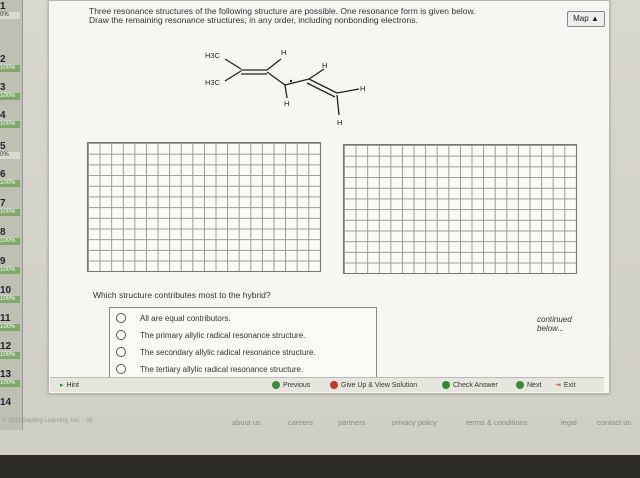  I want to click on check-icon, so click(446, 385).